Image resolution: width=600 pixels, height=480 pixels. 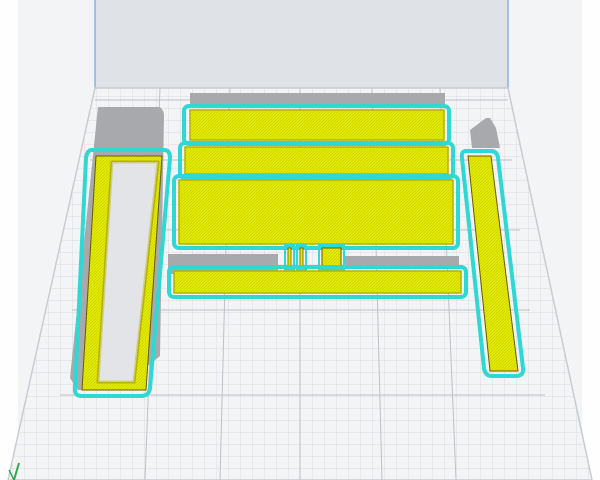 I want to click on large-panel, so click(x=316, y=212).